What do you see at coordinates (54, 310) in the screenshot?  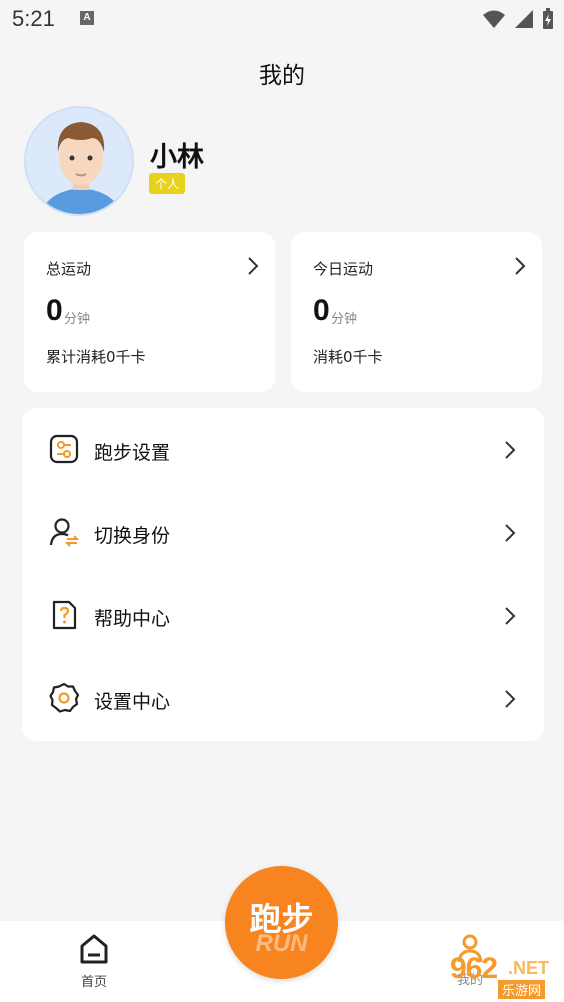 I see `total-exercise-value: 0` at bounding box center [54, 310].